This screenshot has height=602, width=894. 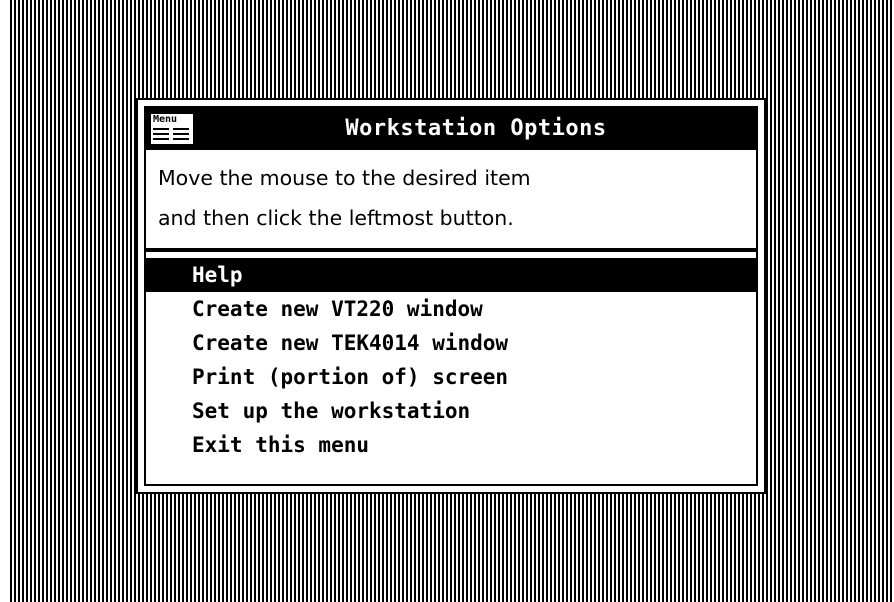 I want to click on instructions-line-1: Move the mouse to the desired item, so click(x=344, y=178).